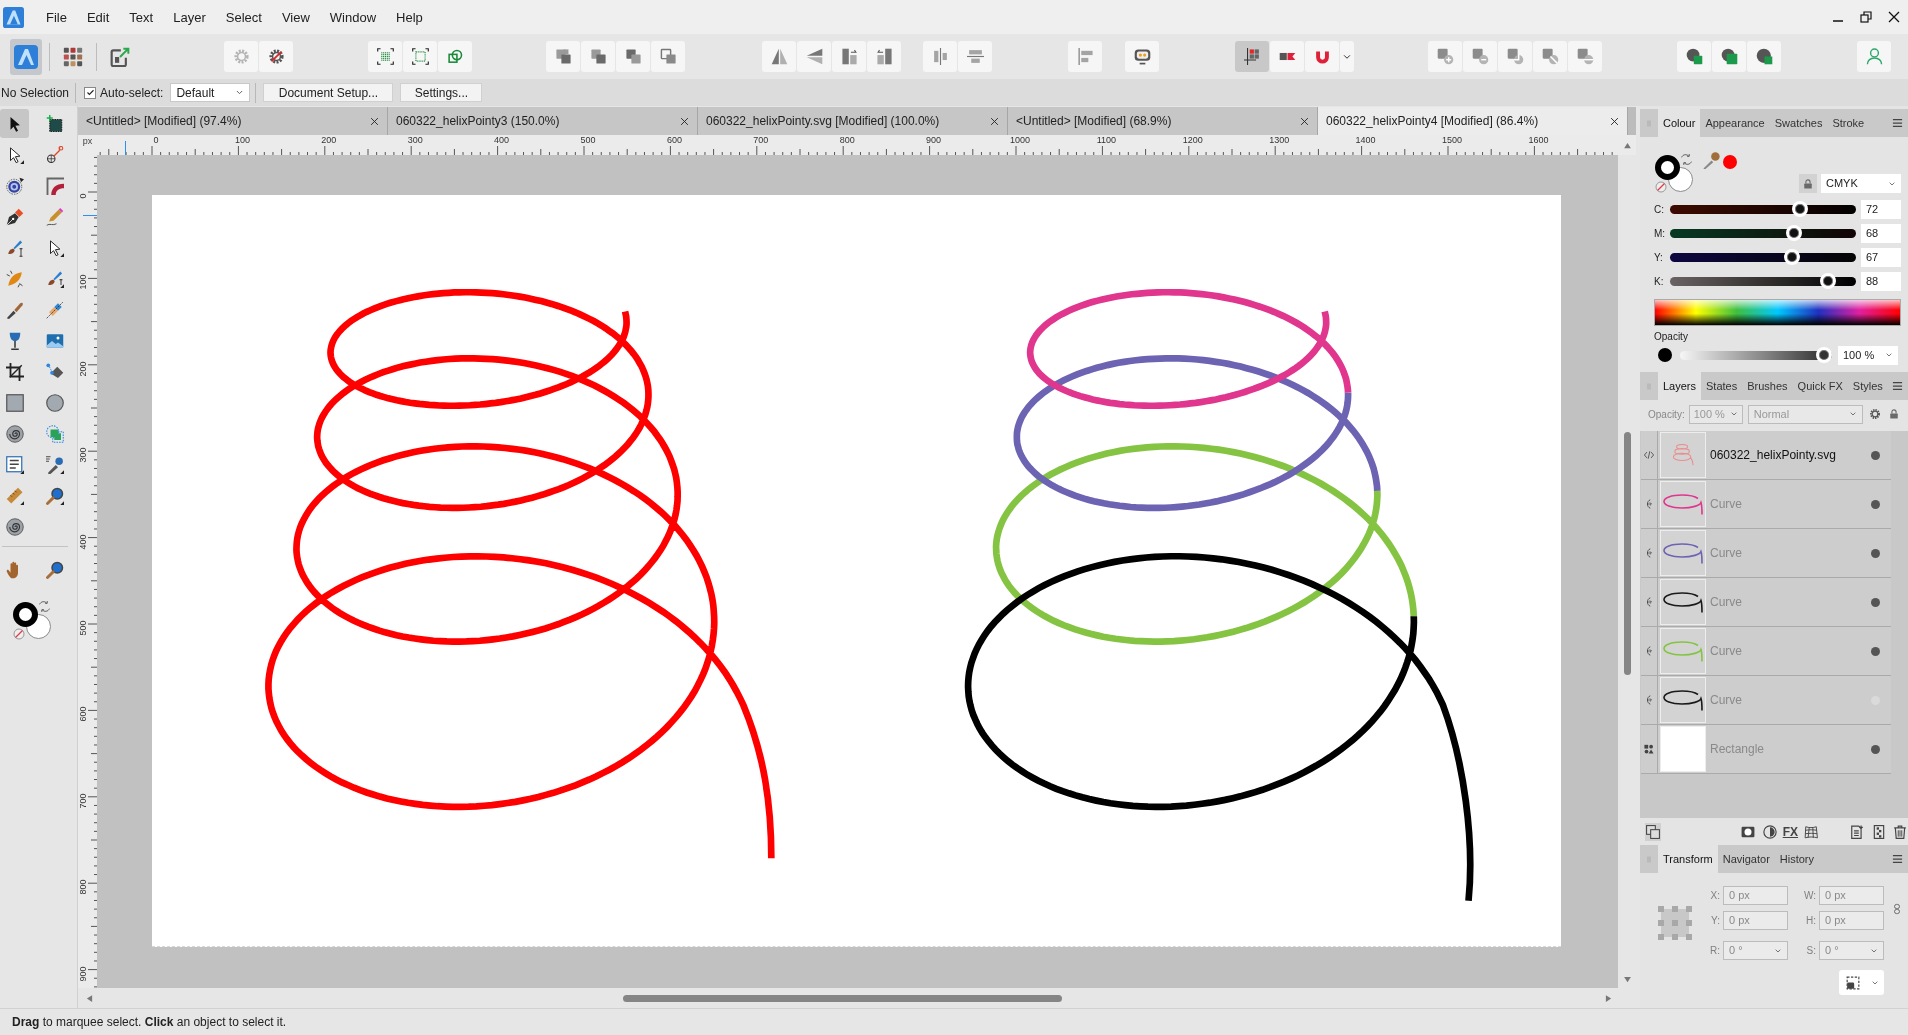  What do you see at coordinates (1866, 17) in the screenshot?
I see `restore-icon` at bounding box center [1866, 17].